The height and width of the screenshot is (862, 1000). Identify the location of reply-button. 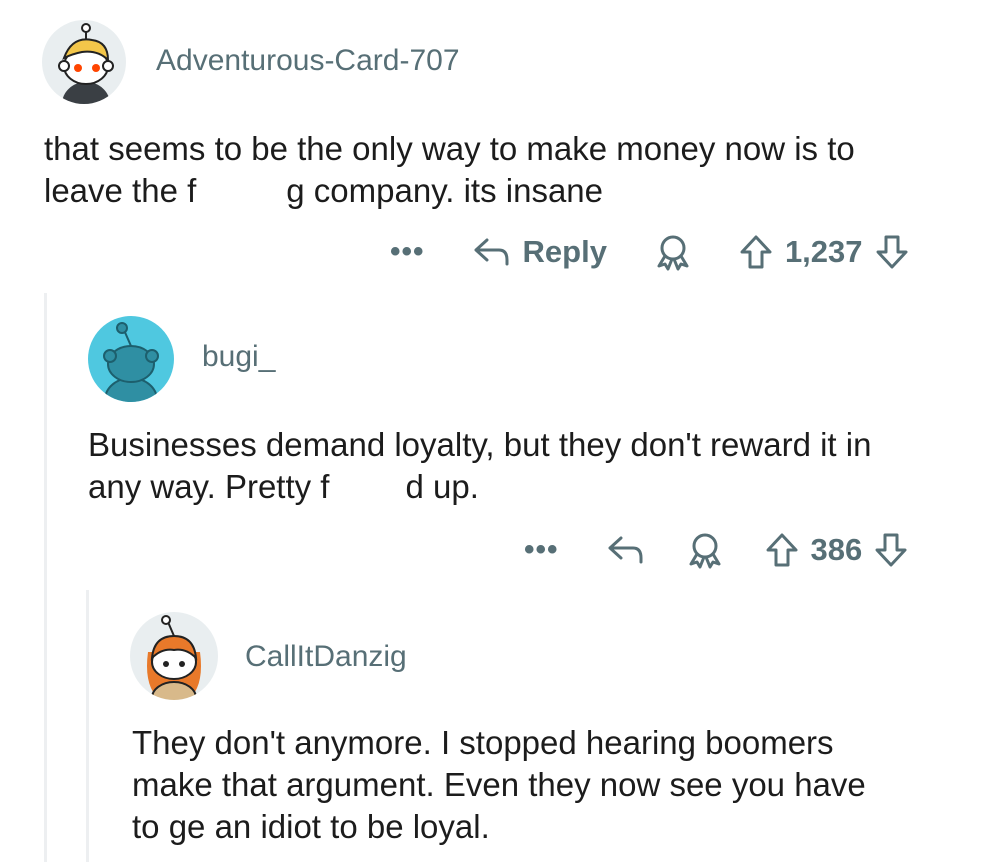
(626, 550).